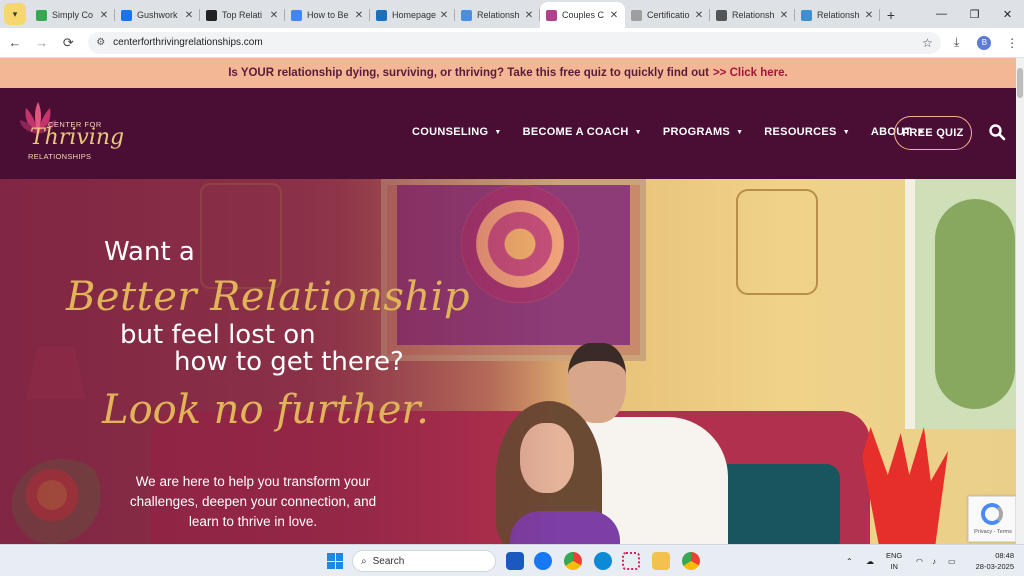 This screenshot has width=1024, height=577. I want to click on browser-tab: Couples C ✕, so click(582, 15).